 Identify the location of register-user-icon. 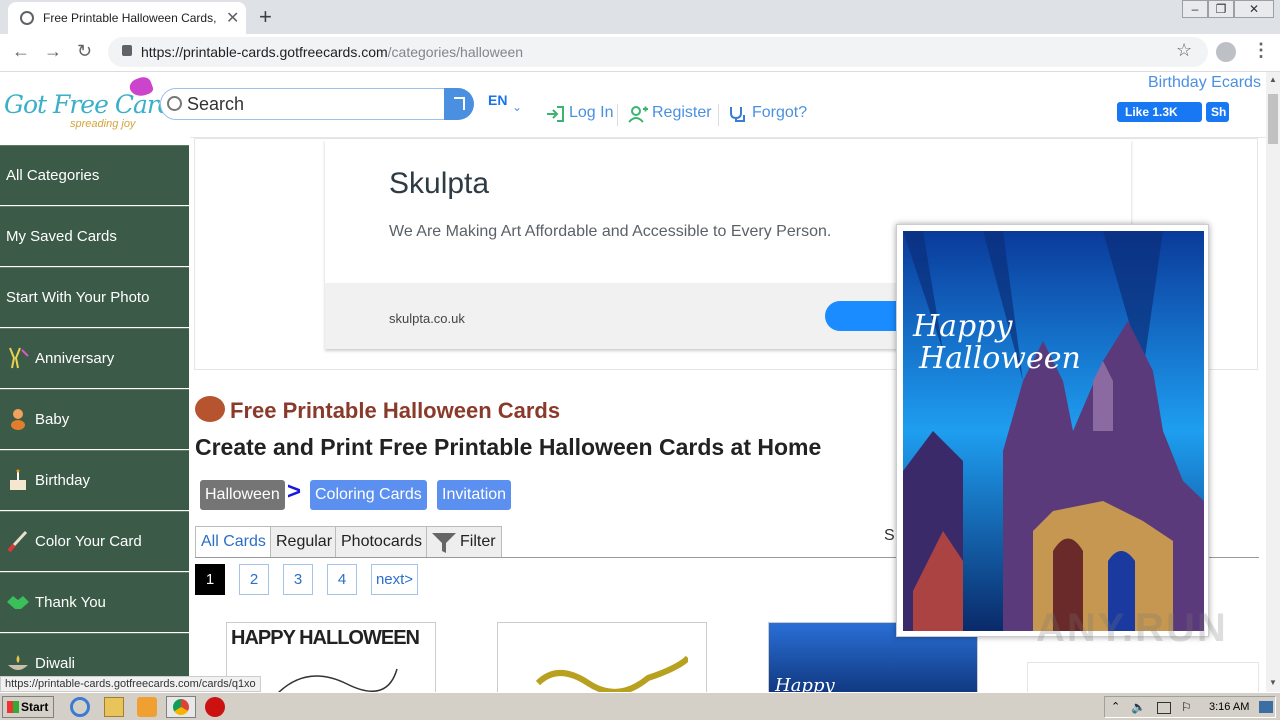
(638, 114).